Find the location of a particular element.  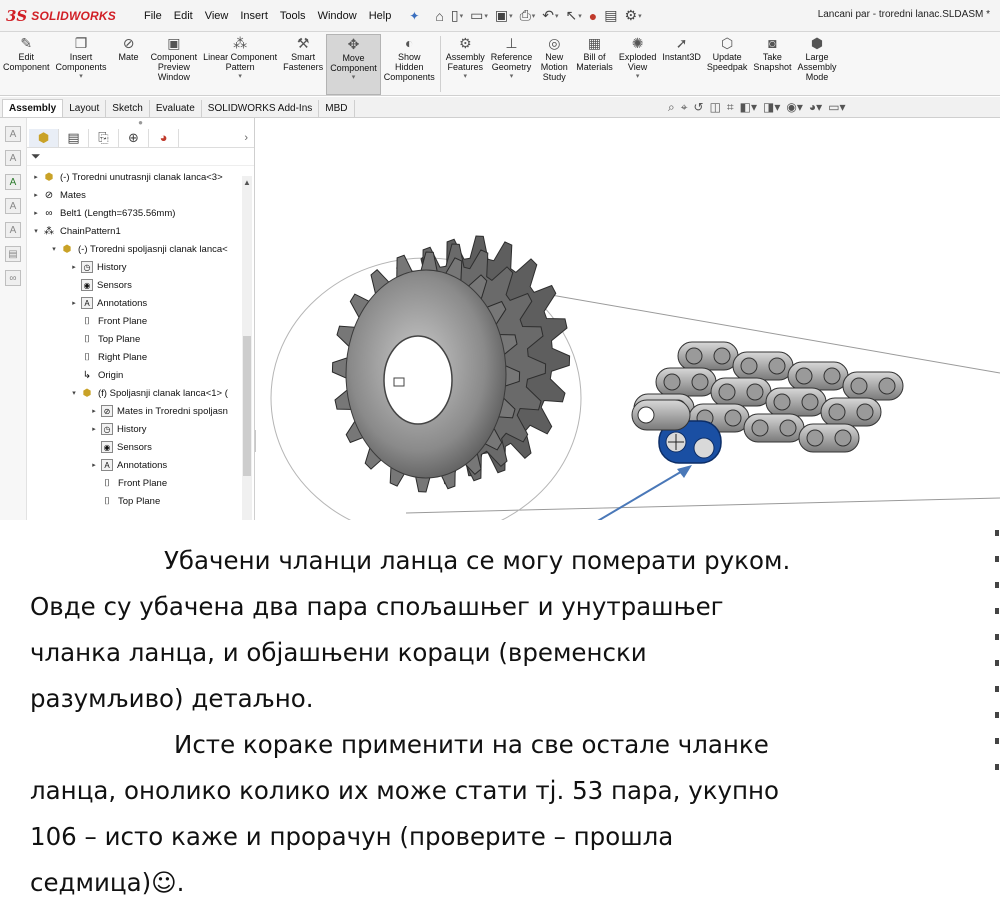

annotation-b-icon: A is located at coordinates (13, 158).